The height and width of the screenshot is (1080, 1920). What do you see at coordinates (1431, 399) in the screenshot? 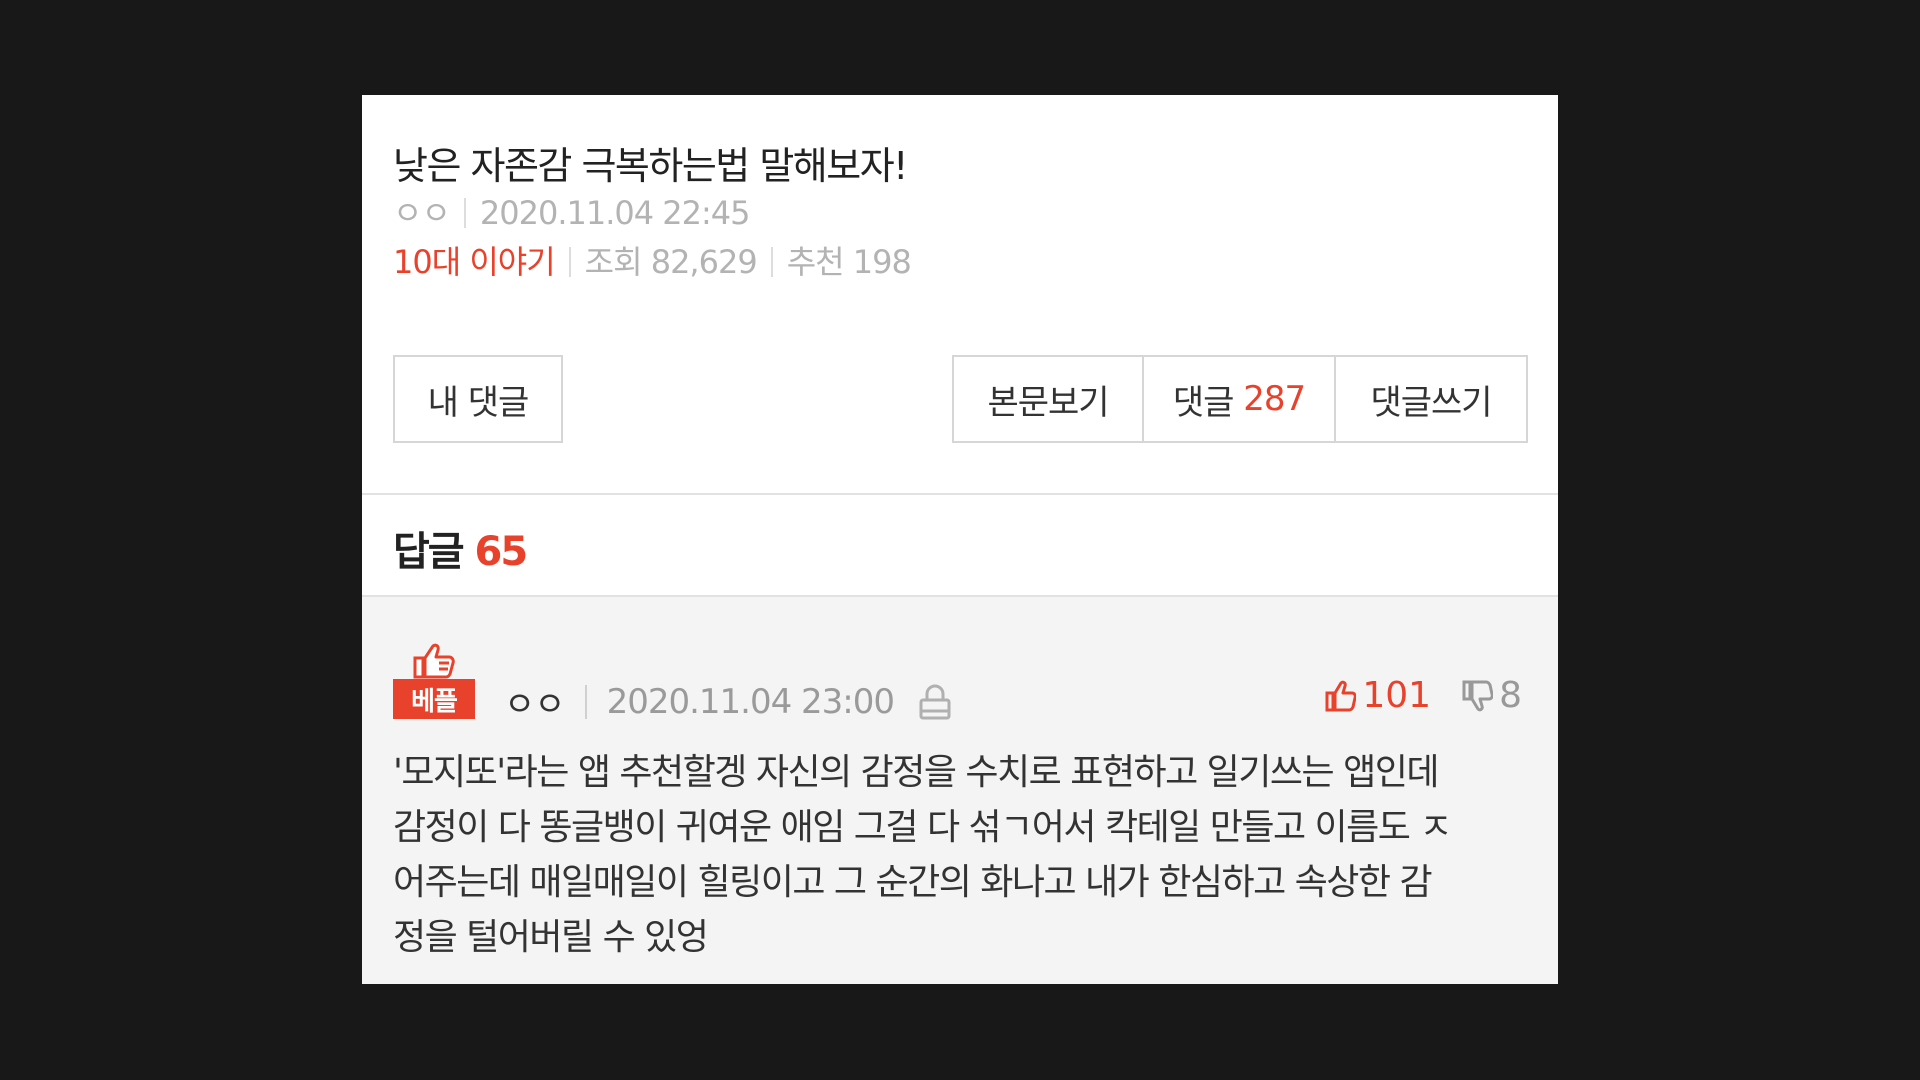
I see `write-comment-button: 댓글쓰기` at bounding box center [1431, 399].